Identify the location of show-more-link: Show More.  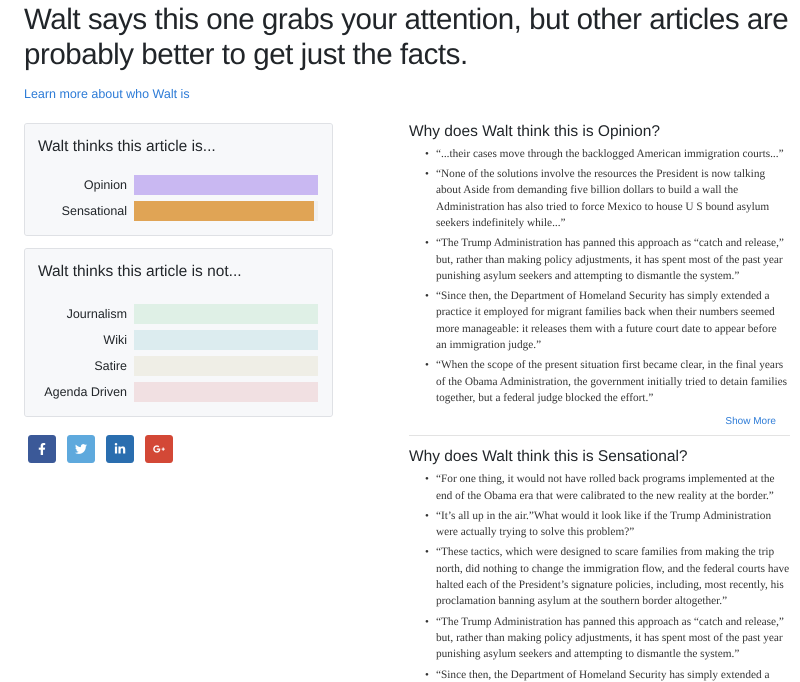
(592, 422).